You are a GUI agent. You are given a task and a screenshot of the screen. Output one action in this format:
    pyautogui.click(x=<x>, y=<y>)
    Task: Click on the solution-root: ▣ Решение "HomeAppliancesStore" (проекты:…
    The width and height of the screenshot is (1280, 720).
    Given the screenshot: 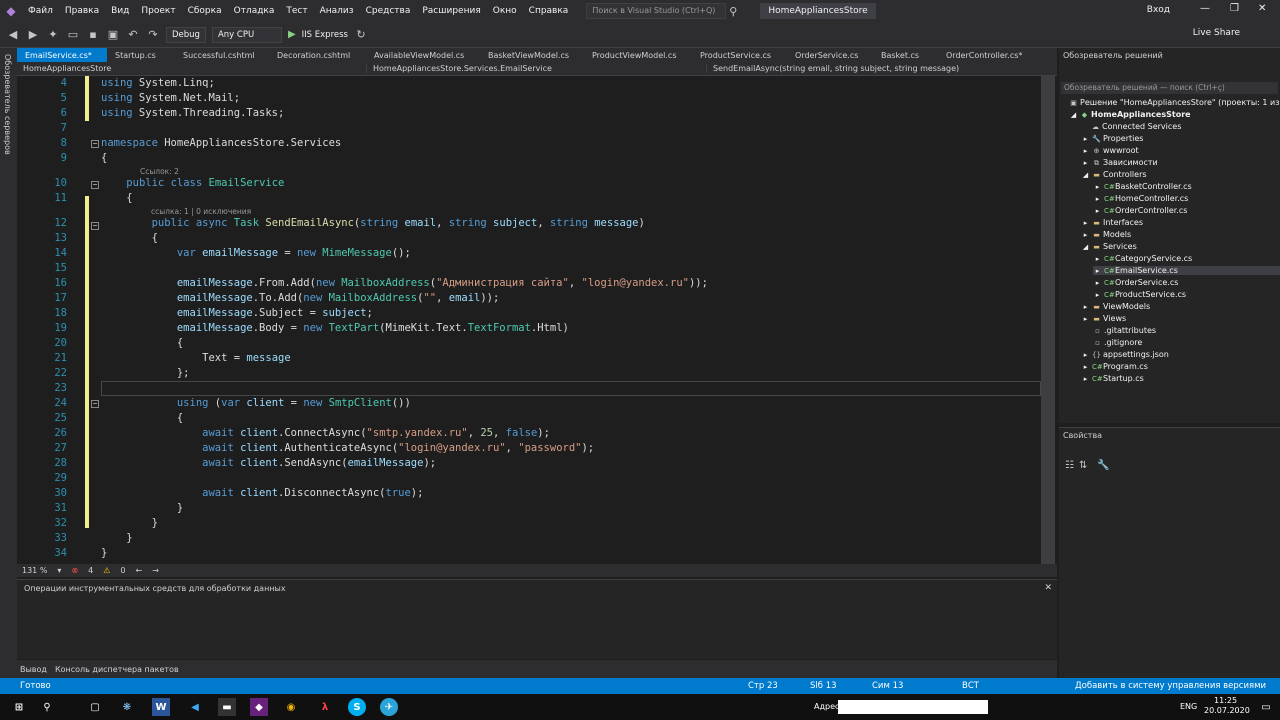 What is the action you would take?
    pyautogui.click(x=1174, y=102)
    